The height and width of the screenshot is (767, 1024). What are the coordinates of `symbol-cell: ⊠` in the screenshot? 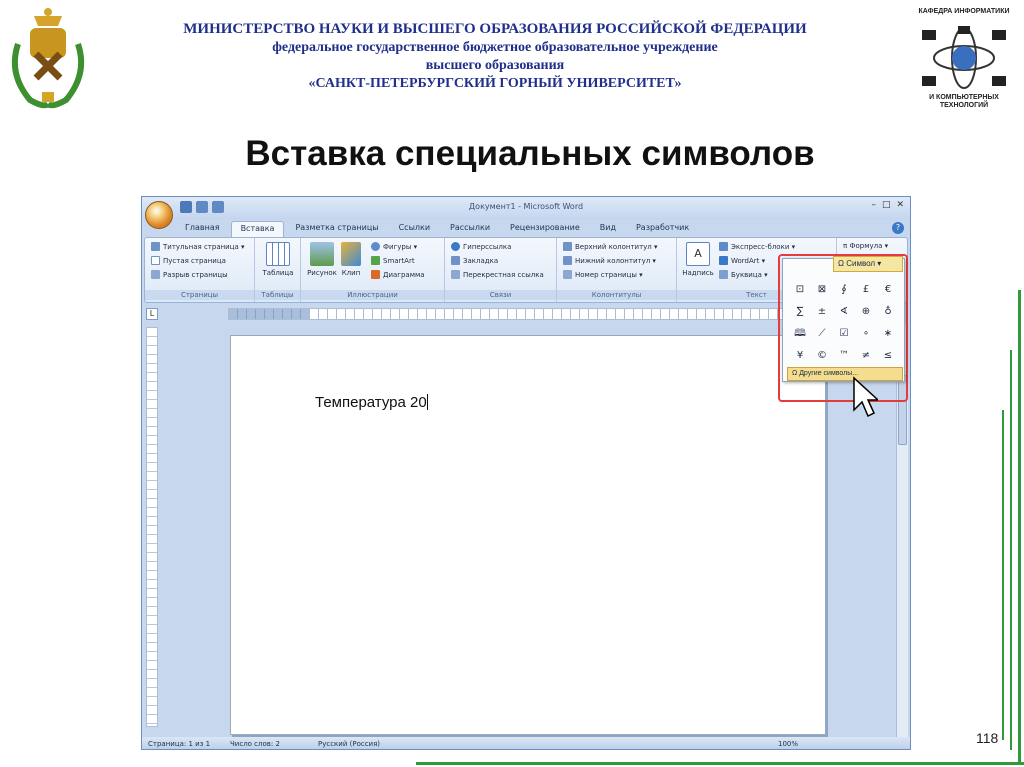 It's located at (822, 290).